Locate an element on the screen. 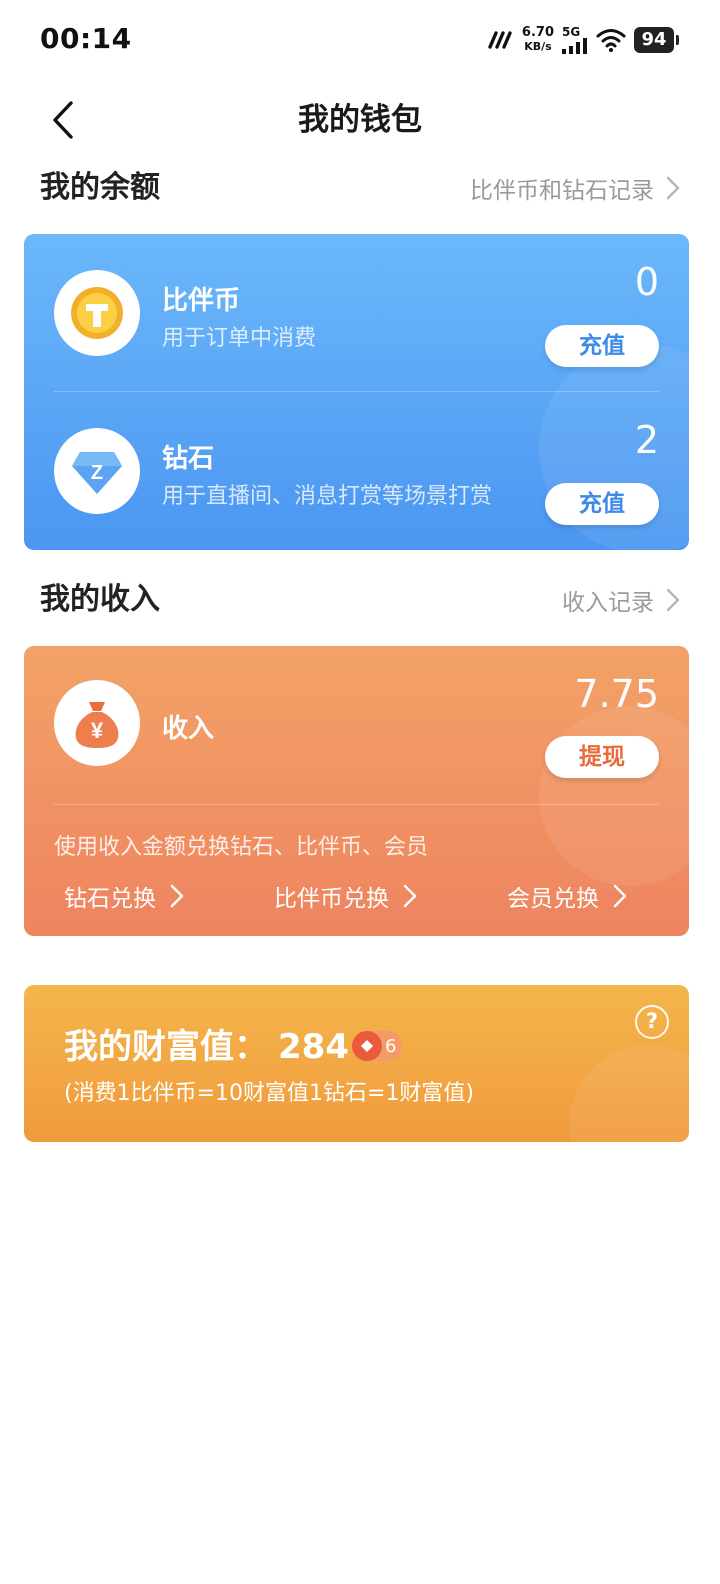 The height and width of the screenshot is (1584, 720). level-diamond-icon is located at coordinates (367, 1046).